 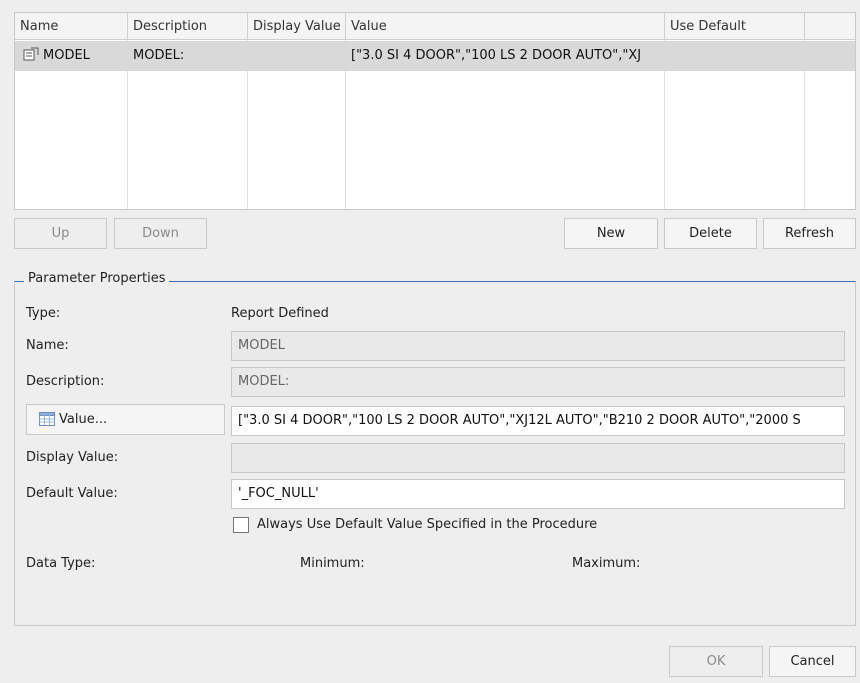 I want to click on data-type-label: Data Type:, so click(x=61, y=563).